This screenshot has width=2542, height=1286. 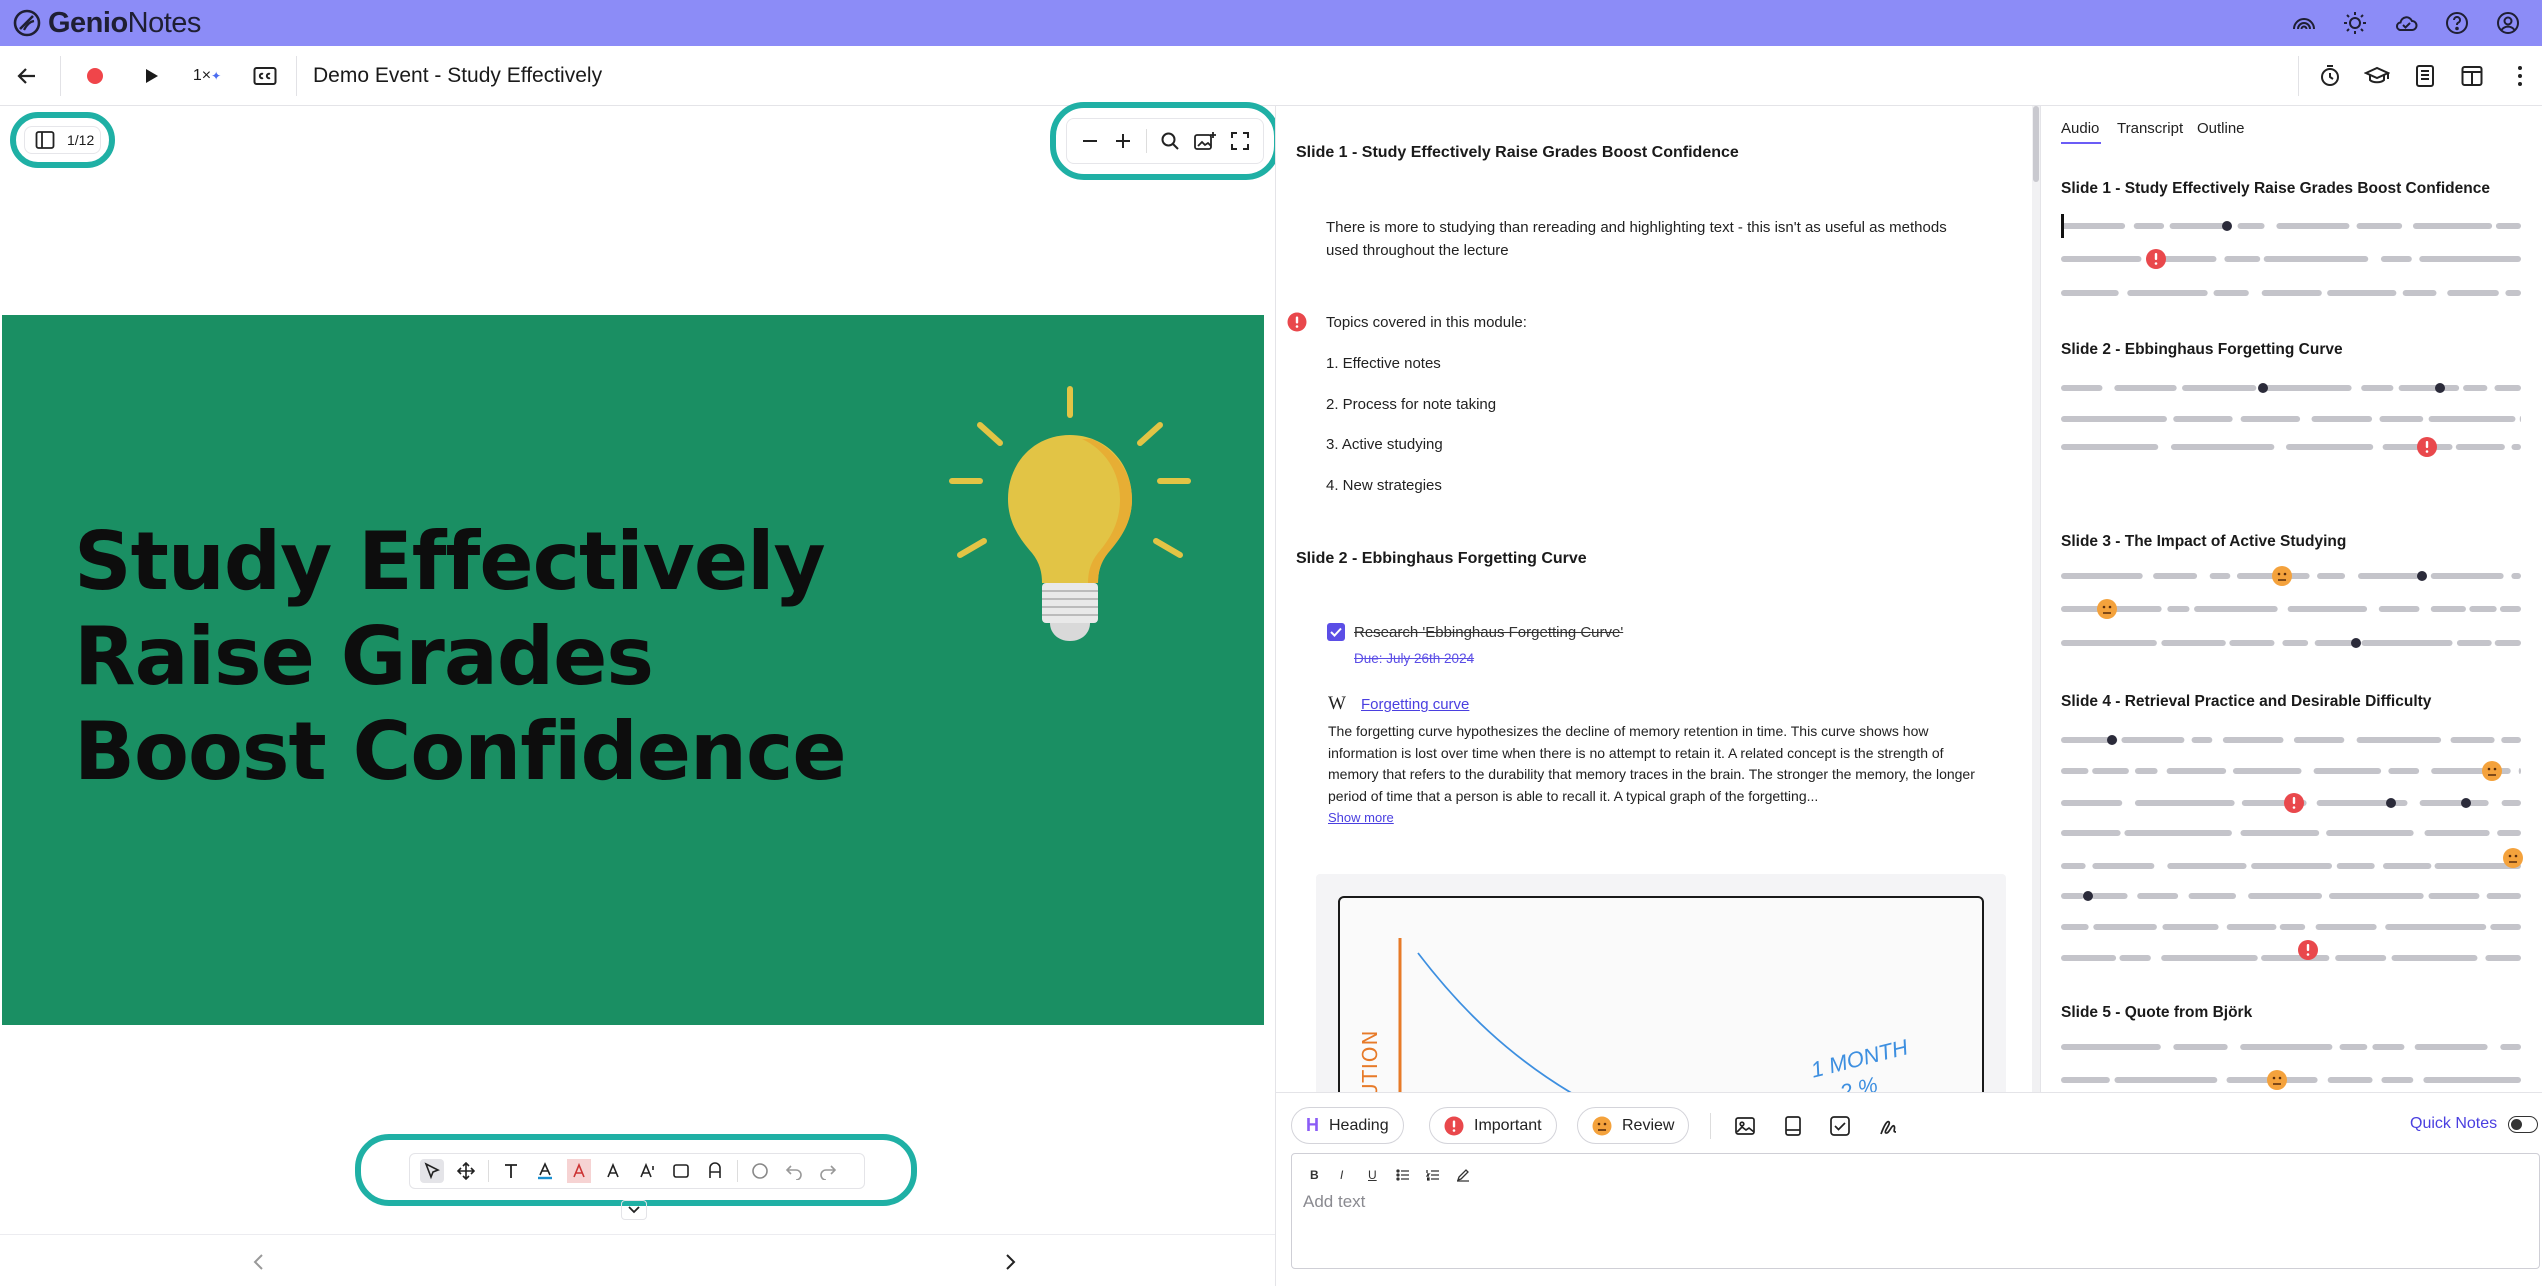 What do you see at coordinates (511, 1171) in the screenshot?
I see `text-tool-icon` at bounding box center [511, 1171].